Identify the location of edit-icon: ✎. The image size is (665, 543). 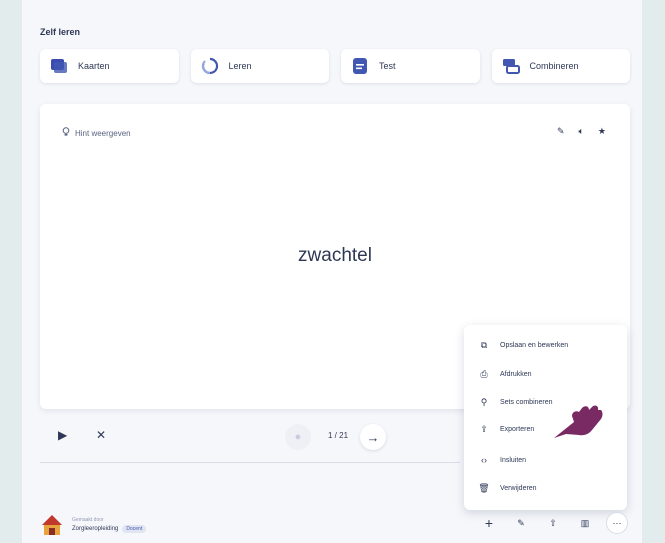
(521, 523).